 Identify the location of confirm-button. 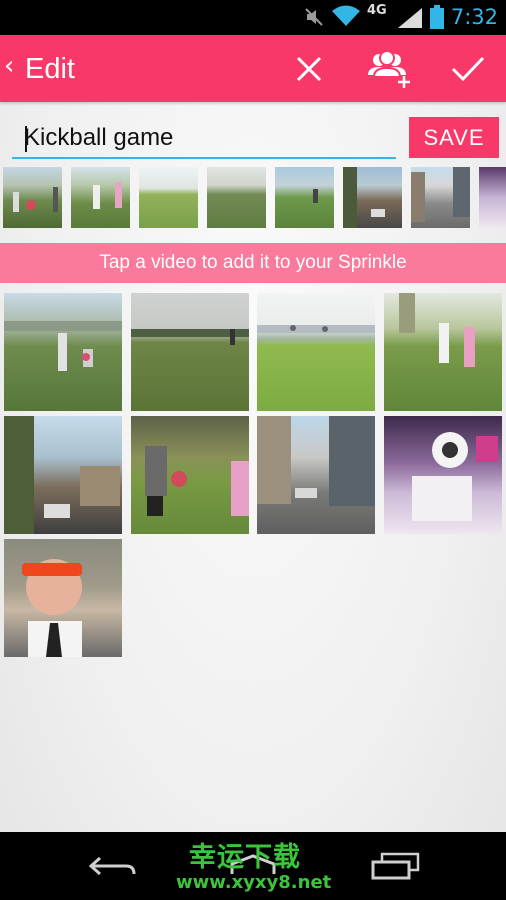
(468, 69).